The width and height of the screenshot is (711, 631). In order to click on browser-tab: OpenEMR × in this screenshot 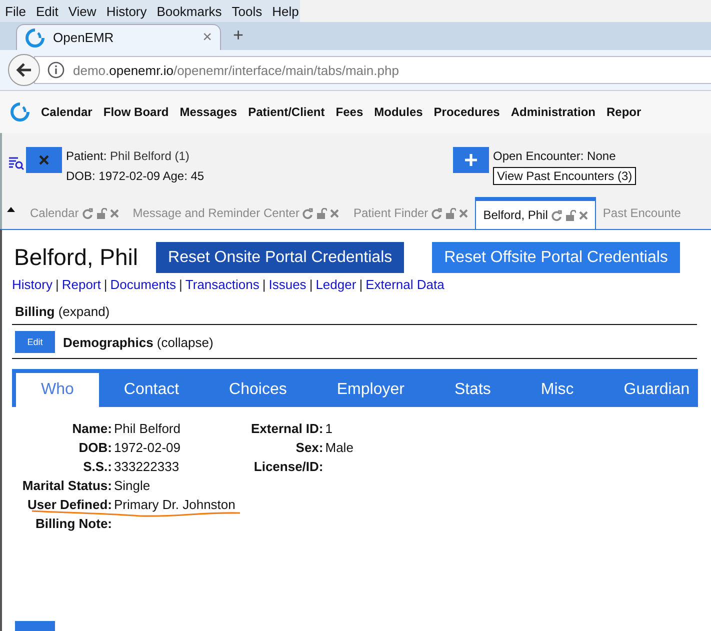, I will do `click(118, 37)`.